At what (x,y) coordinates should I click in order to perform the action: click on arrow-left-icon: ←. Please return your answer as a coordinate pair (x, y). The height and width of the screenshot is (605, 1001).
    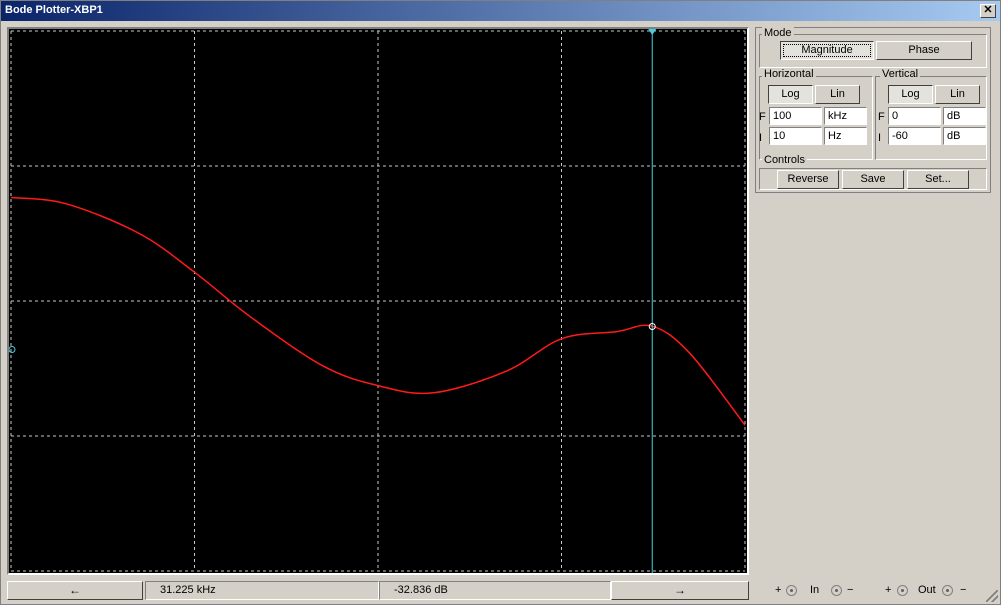
    Looking at the image, I should click on (75, 590).